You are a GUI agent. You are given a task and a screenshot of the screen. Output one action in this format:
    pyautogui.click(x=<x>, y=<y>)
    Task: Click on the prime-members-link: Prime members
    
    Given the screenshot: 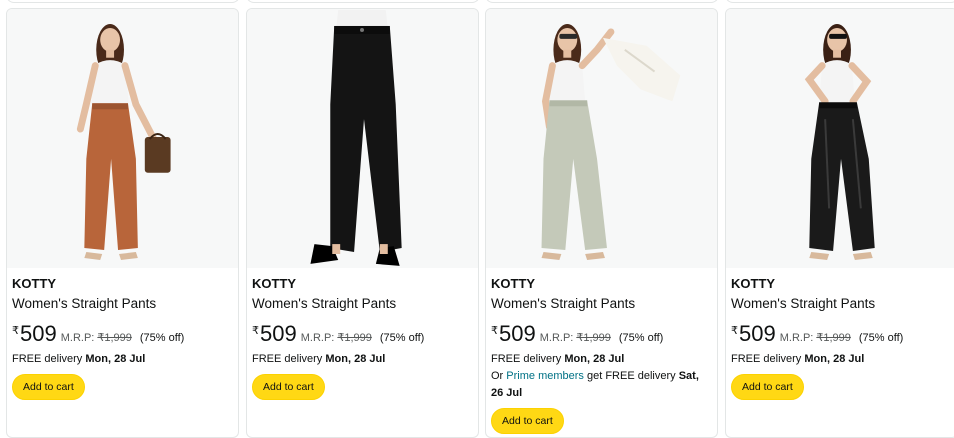 What is the action you would take?
    pyautogui.click(x=545, y=376)
    